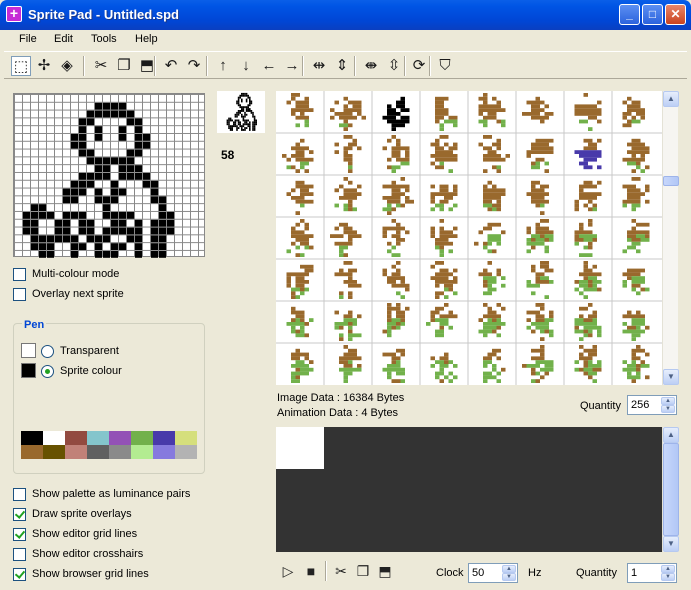 Image resolution: width=691 pixels, height=590 pixels. I want to click on multicolour-checkbox, so click(19, 274).